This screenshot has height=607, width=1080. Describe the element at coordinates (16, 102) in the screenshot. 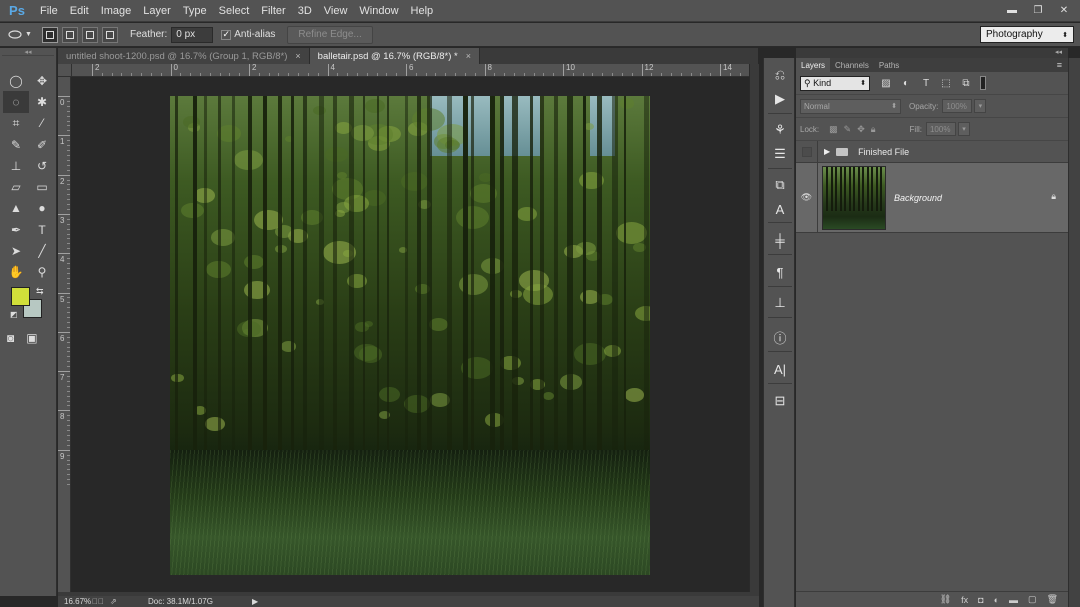

I see `lasso-tool-icon: ◌` at that location.